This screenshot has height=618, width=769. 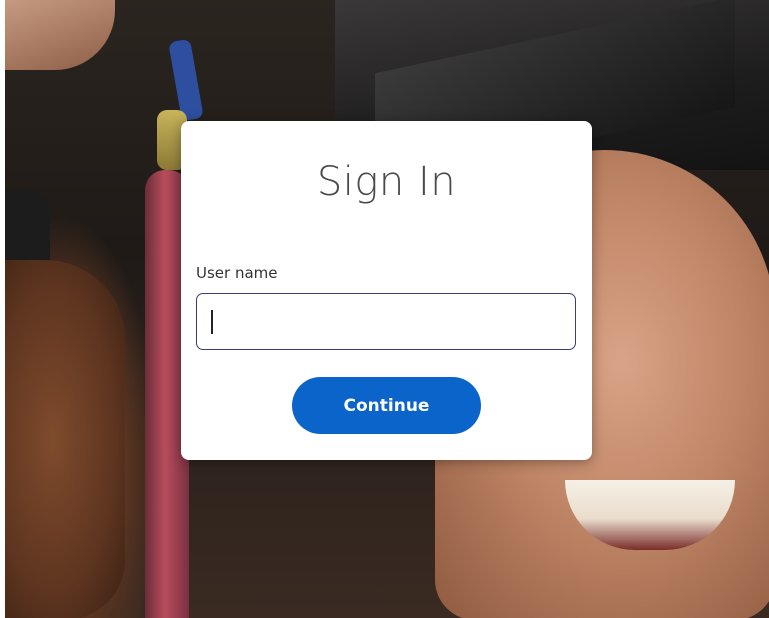 What do you see at coordinates (60, 35) in the screenshot?
I see `background-hand` at bounding box center [60, 35].